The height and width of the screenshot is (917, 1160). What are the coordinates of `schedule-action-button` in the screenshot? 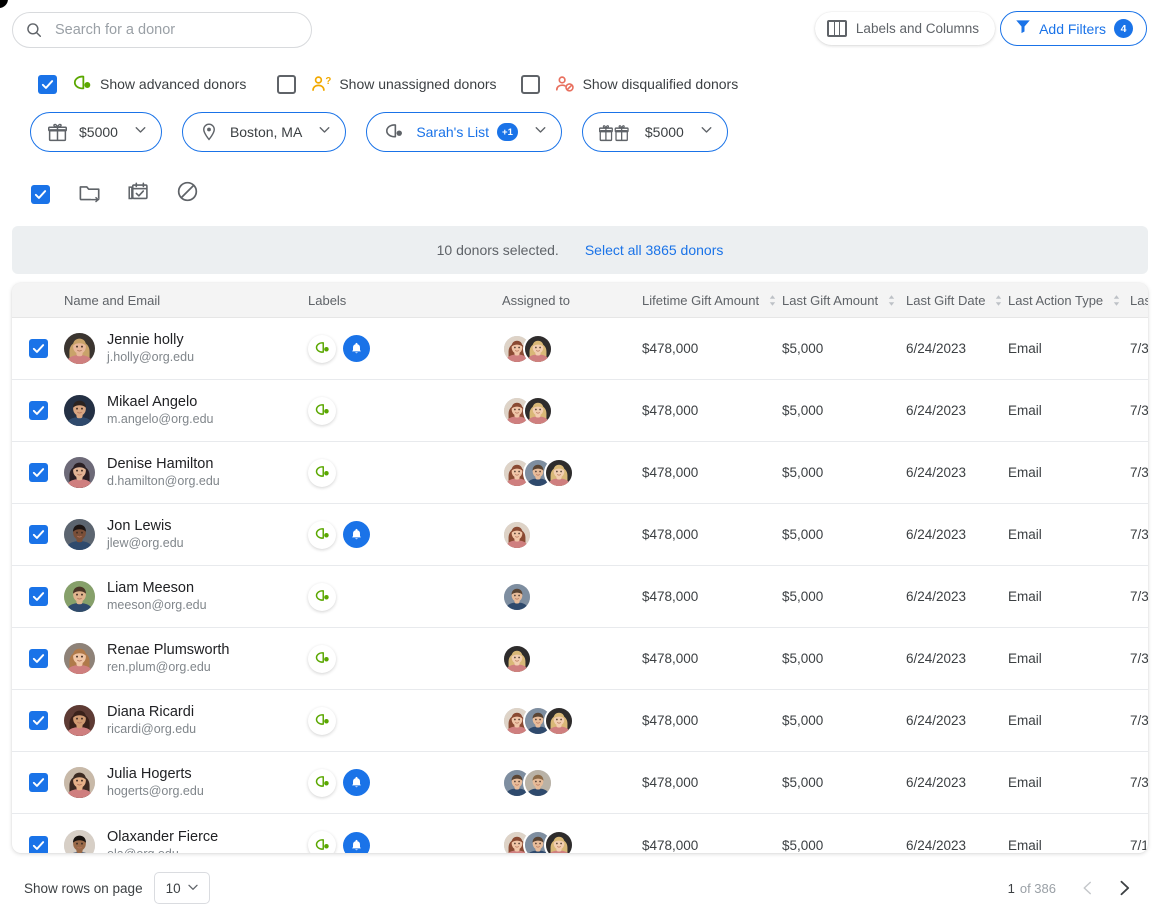 It's located at (138, 194).